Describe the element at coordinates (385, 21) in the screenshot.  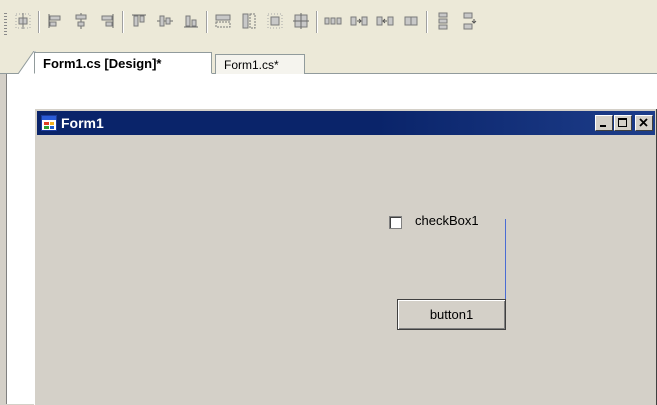
I see `horizontal-spacing-decrease-icon` at that location.